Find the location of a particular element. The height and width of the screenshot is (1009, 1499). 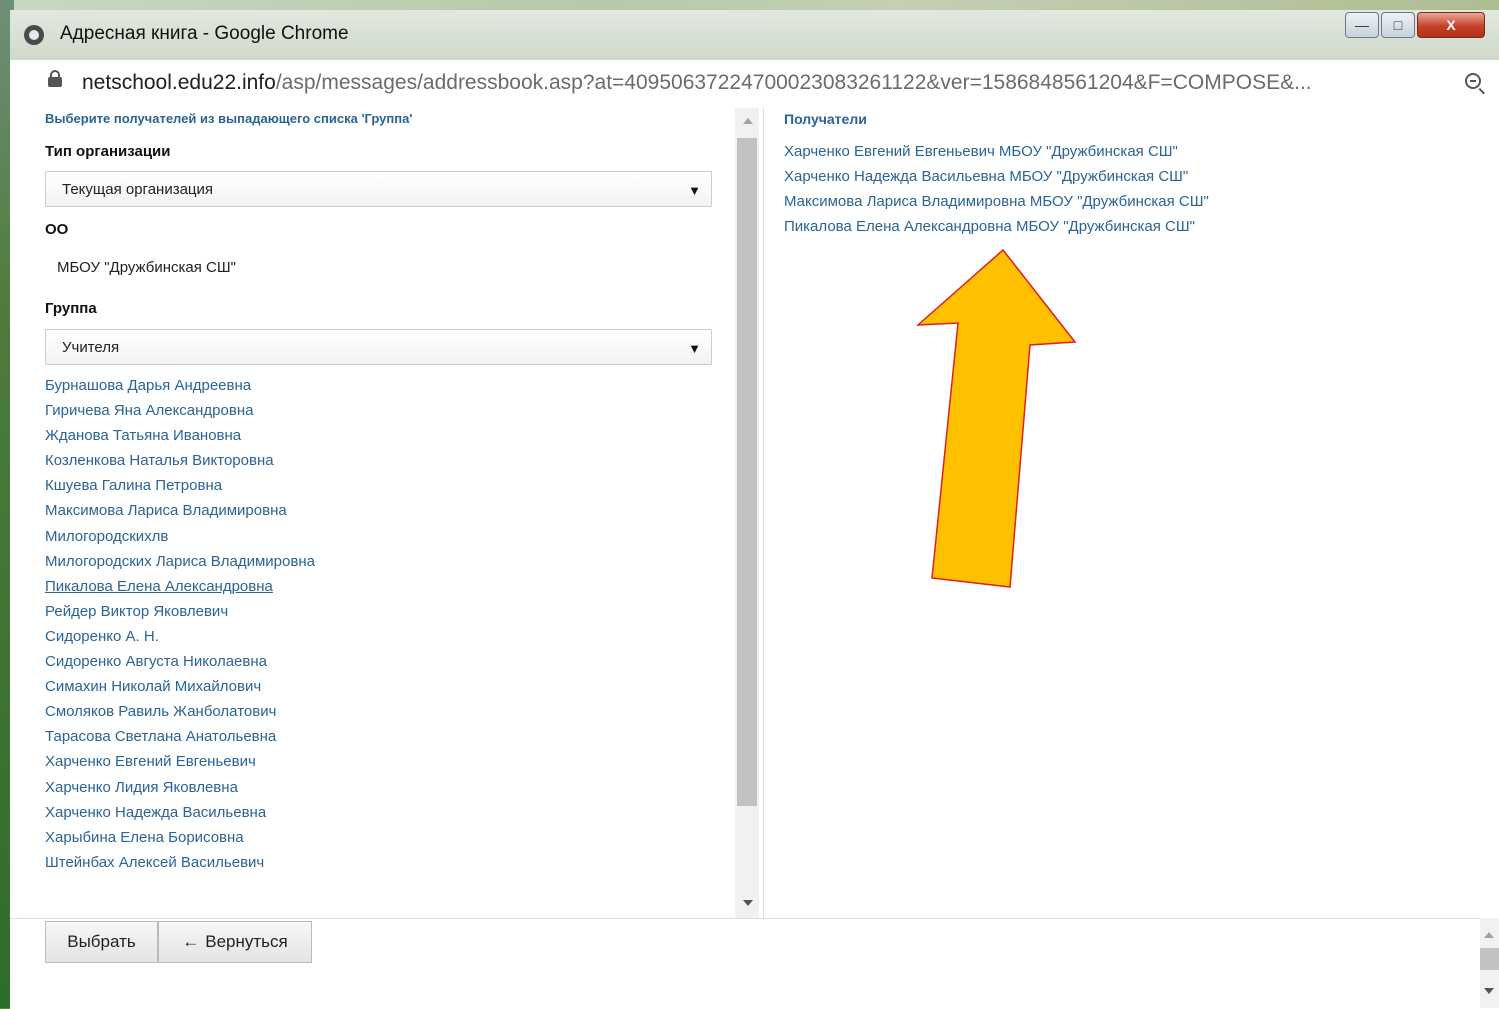

recipients-title: Получатели is located at coordinates (825, 119).